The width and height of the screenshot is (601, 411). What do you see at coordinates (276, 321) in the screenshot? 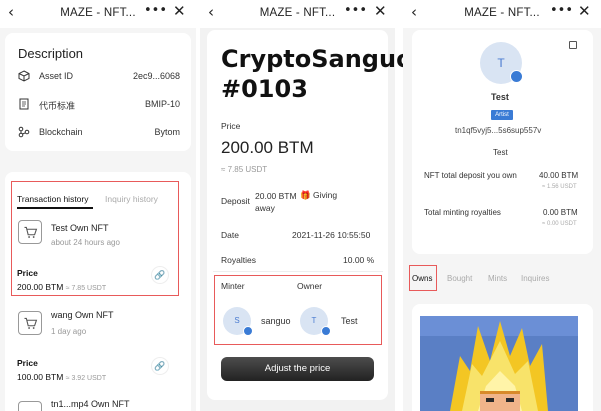
I see `minter-name: sanguo` at bounding box center [276, 321].